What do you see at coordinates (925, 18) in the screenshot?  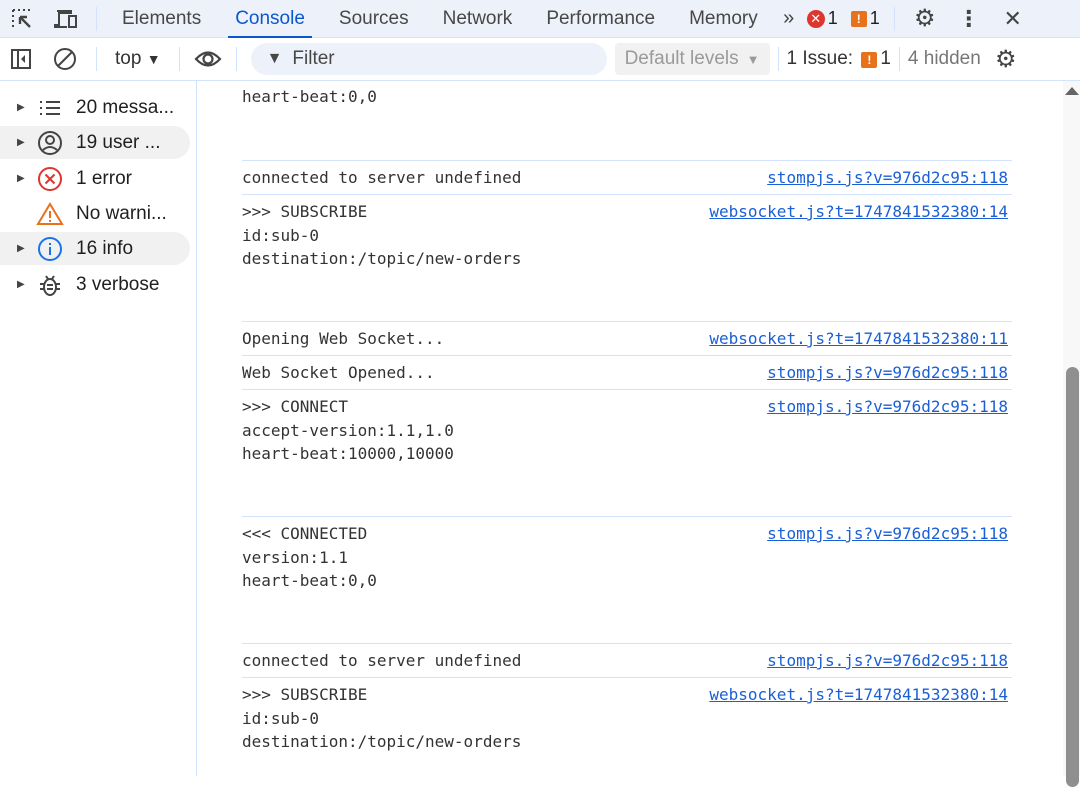 I see `settings-icon: ⚙` at bounding box center [925, 18].